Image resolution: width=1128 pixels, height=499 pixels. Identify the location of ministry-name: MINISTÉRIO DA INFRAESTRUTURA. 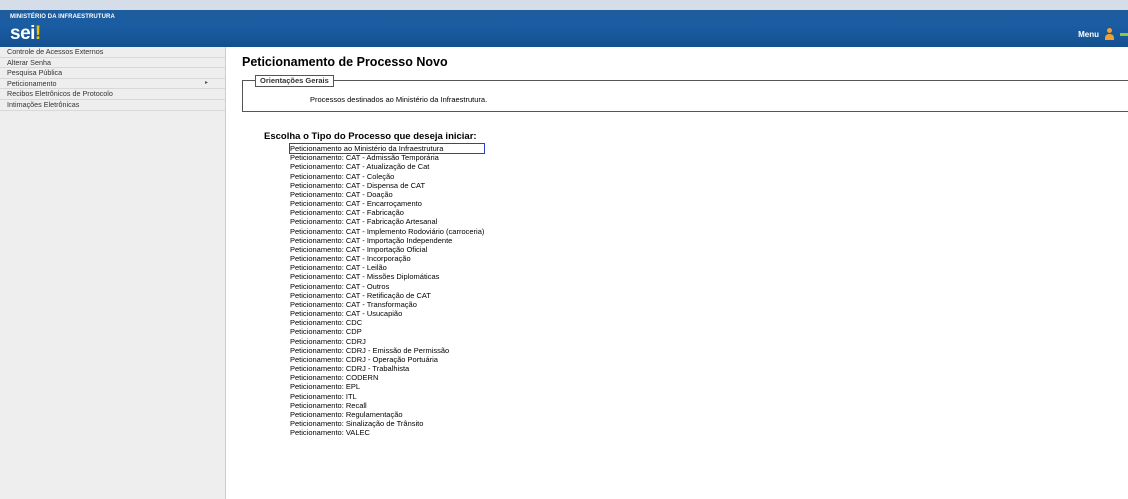
(62, 17).